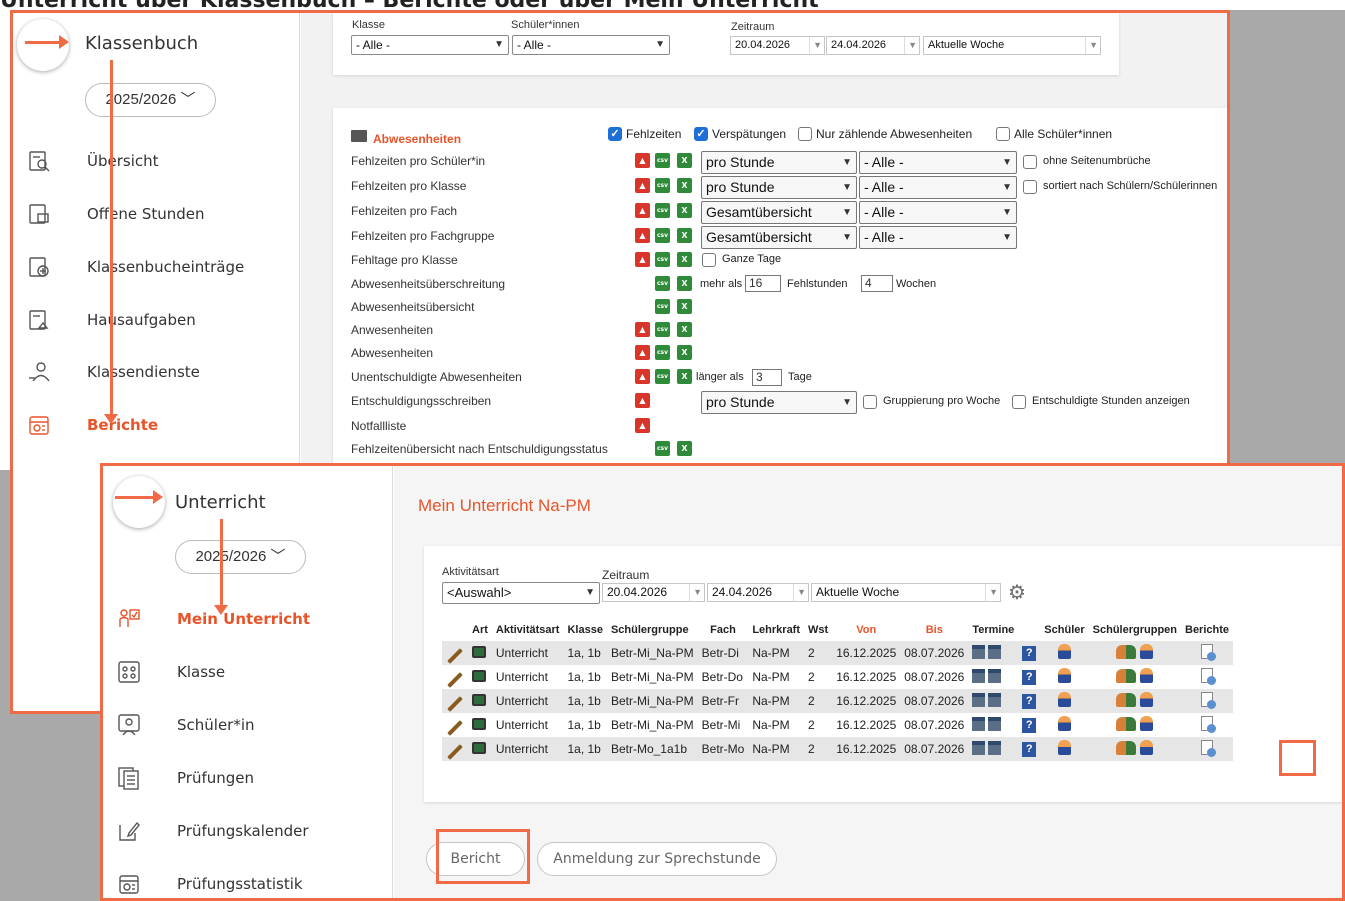 The image size is (1345, 901). I want to click on report-mode-select: pro Stunde ▼, so click(779, 187).